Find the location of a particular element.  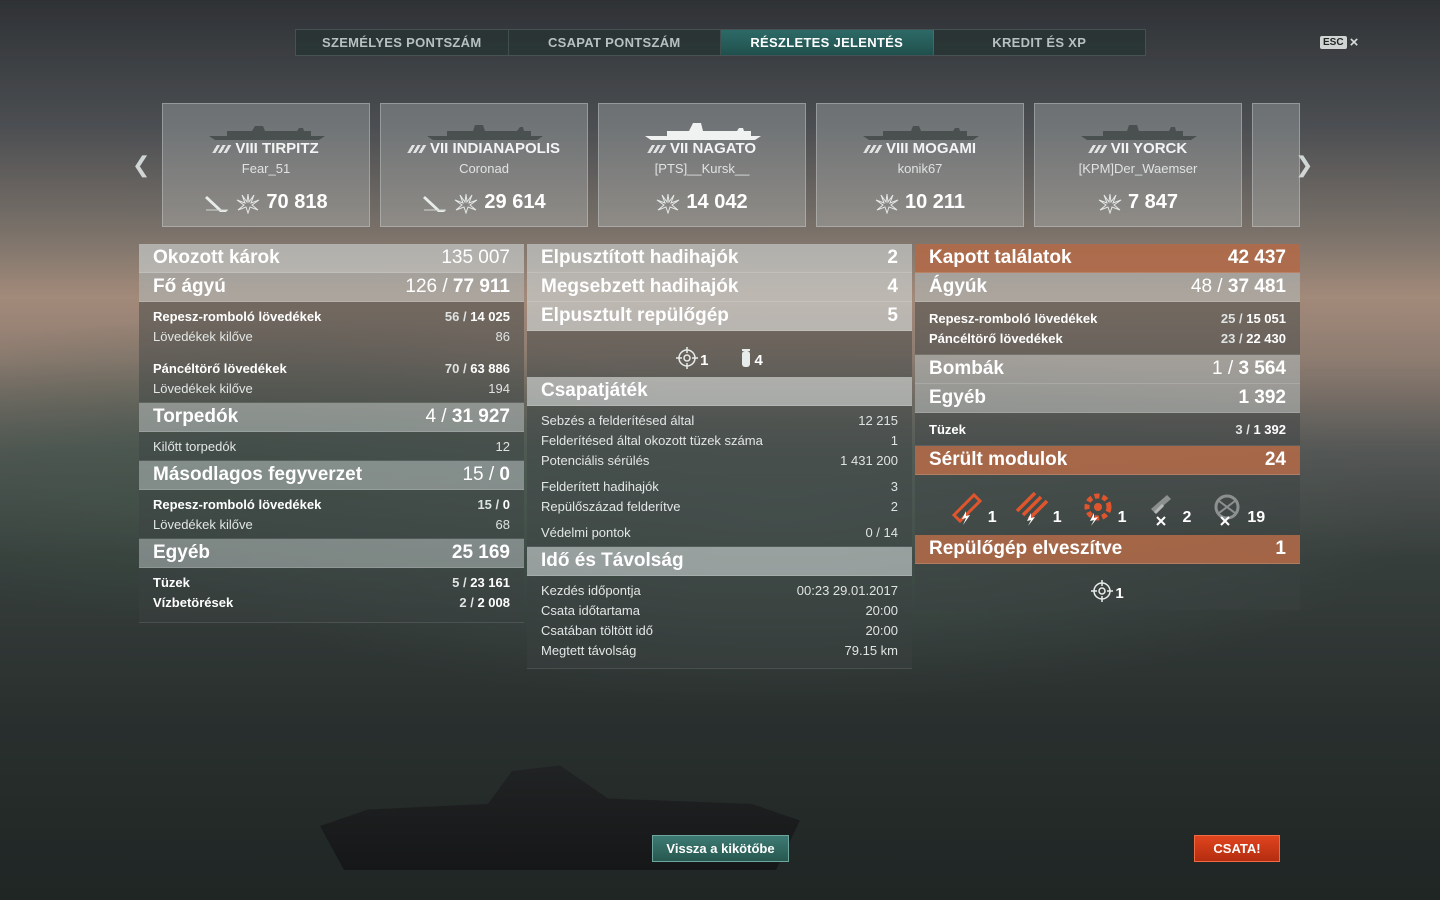

aa-shell-icon is located at coordinates (745, 358).